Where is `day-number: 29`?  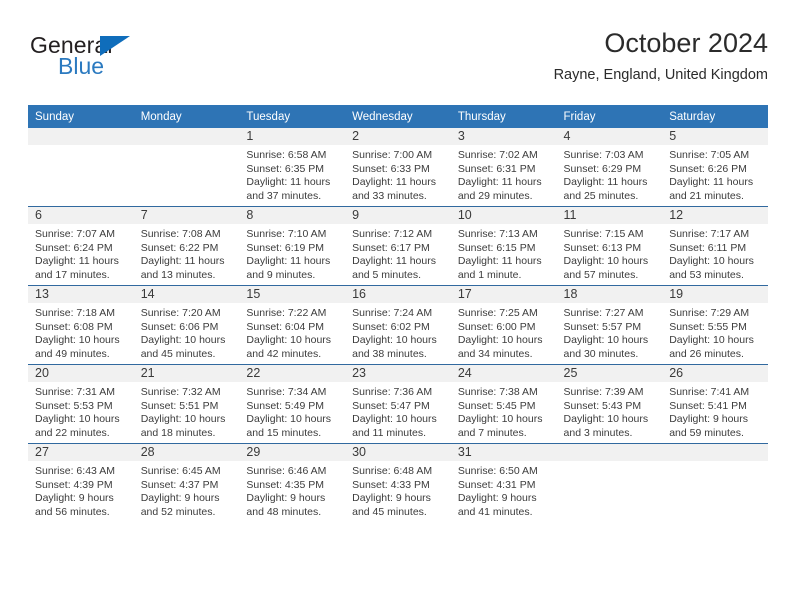 day-number: 29 is located at coordinates (292, 452).